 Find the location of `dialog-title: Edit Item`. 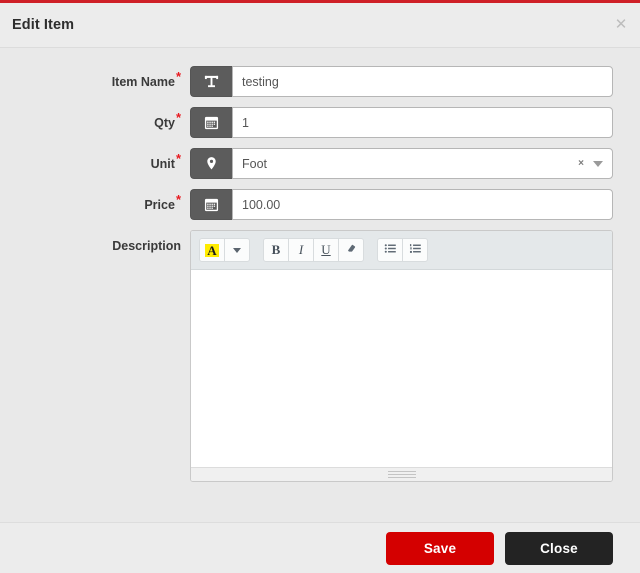

dialog-title: Edit Item is located at coordinates (43, 25).